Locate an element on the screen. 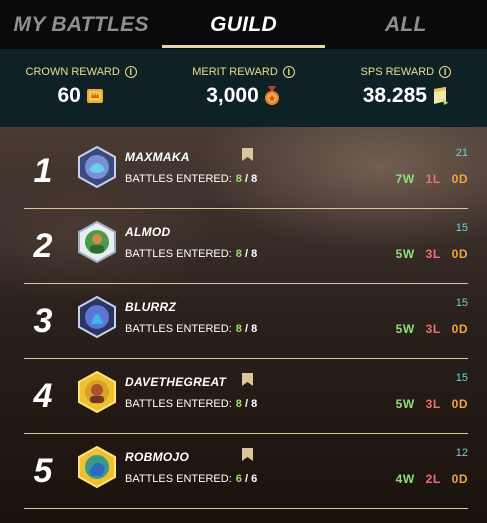  losses-count: 2L is located at coordinates (433, 479).